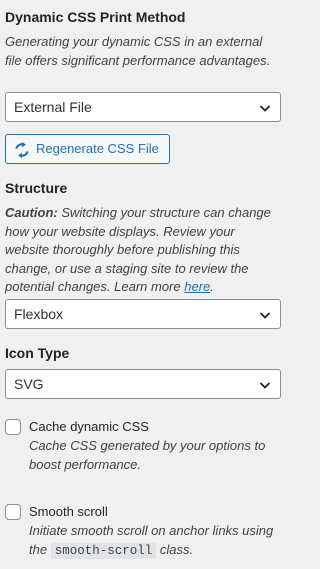  Describe the element at coordinates (68, 511) in the screenshot. I see `smooth-scroll-label: Smooth scroll` at that location.